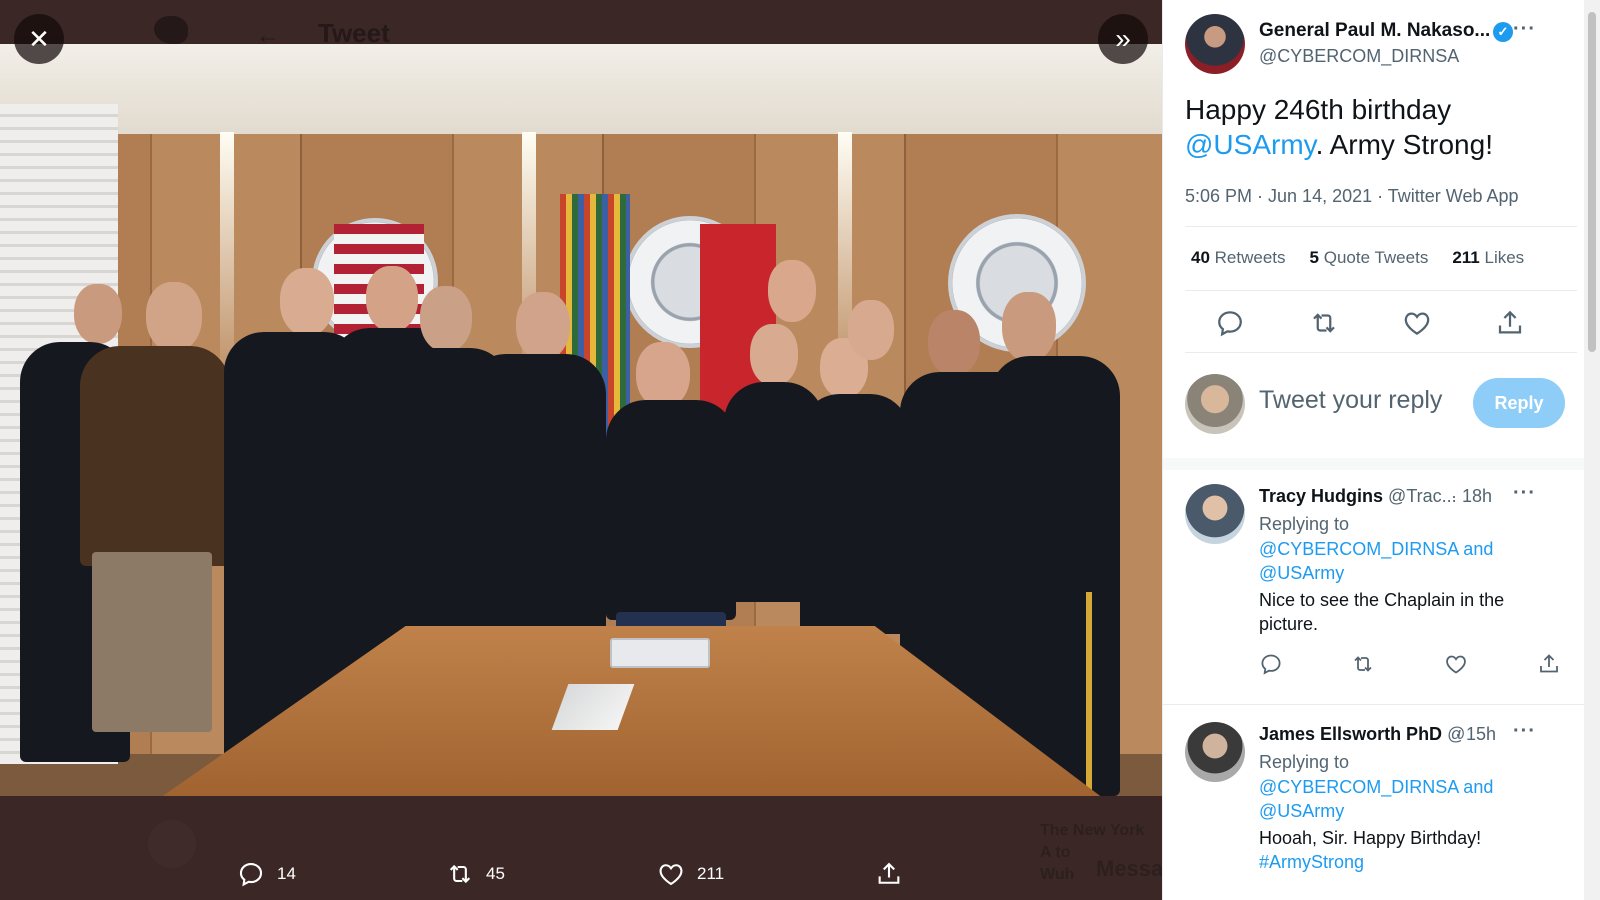 This screenshot has width=1600, height=900. I want to click on reply-hashtag-link: #ArmyStrong, so click(1409, 862).